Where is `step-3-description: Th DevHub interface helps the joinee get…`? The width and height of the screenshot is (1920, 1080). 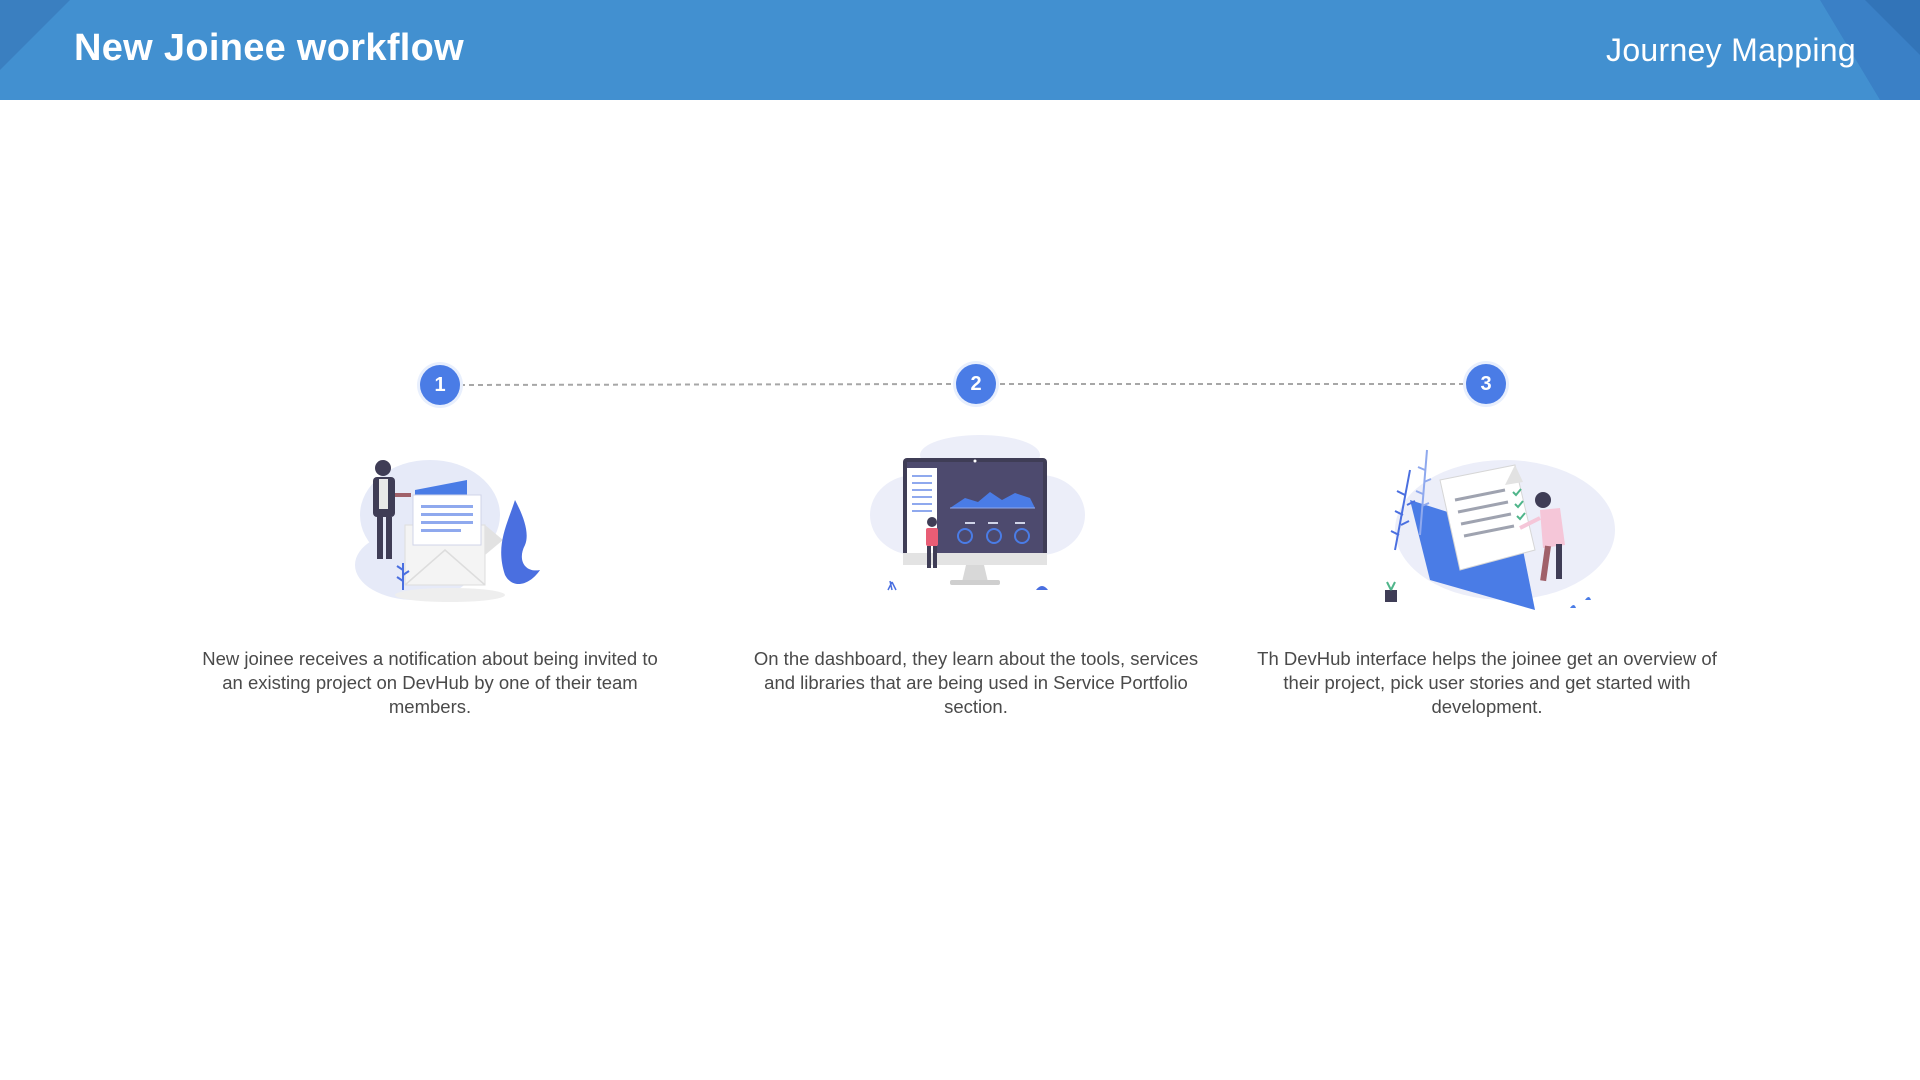
step-3-description: Th DevHub interface helps the joinee get… is located at coordinates (1487, 682).